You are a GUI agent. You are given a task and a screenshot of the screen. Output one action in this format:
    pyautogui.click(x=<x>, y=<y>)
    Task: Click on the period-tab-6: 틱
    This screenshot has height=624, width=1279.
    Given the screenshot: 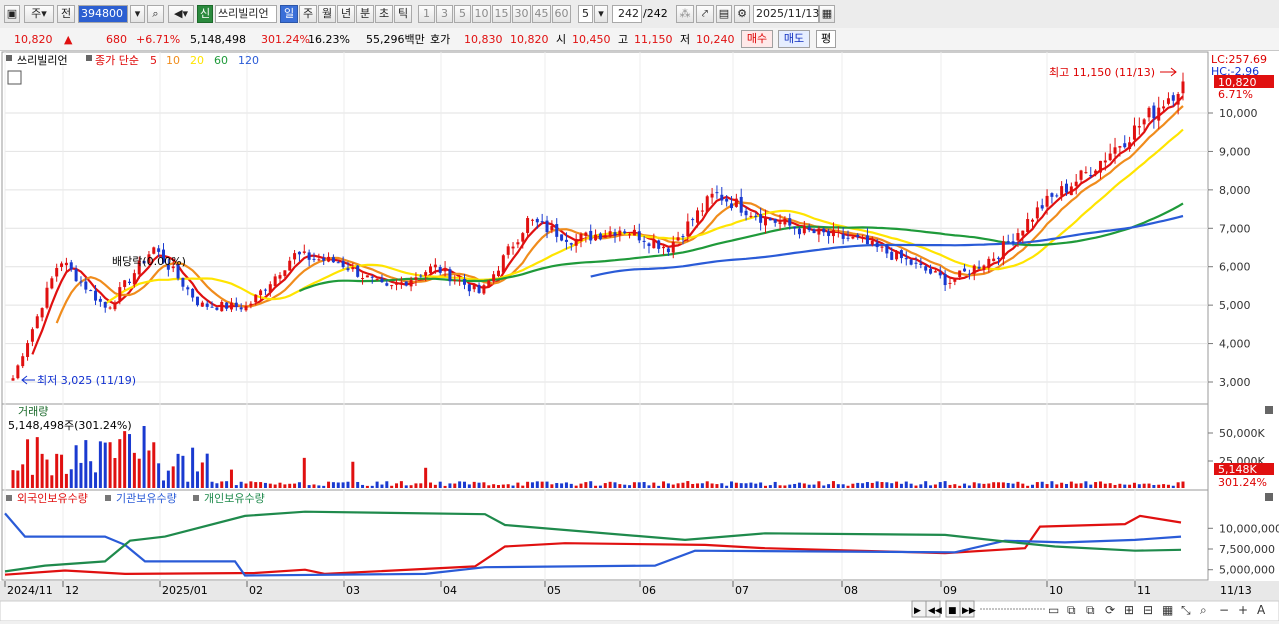 What is the action you would take?
    pyautogui.click(x=403, y=14)
    